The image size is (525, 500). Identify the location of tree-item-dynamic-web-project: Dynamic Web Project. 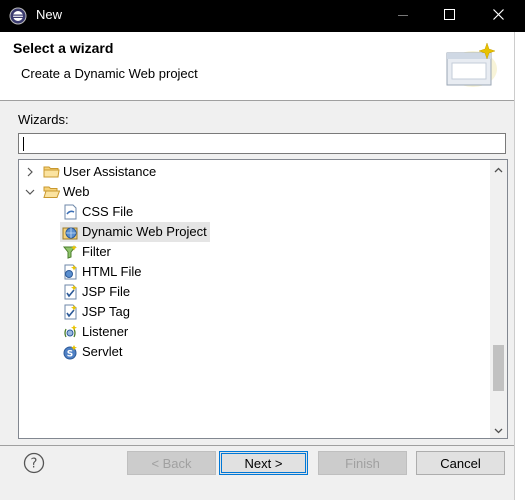
(254, 232).